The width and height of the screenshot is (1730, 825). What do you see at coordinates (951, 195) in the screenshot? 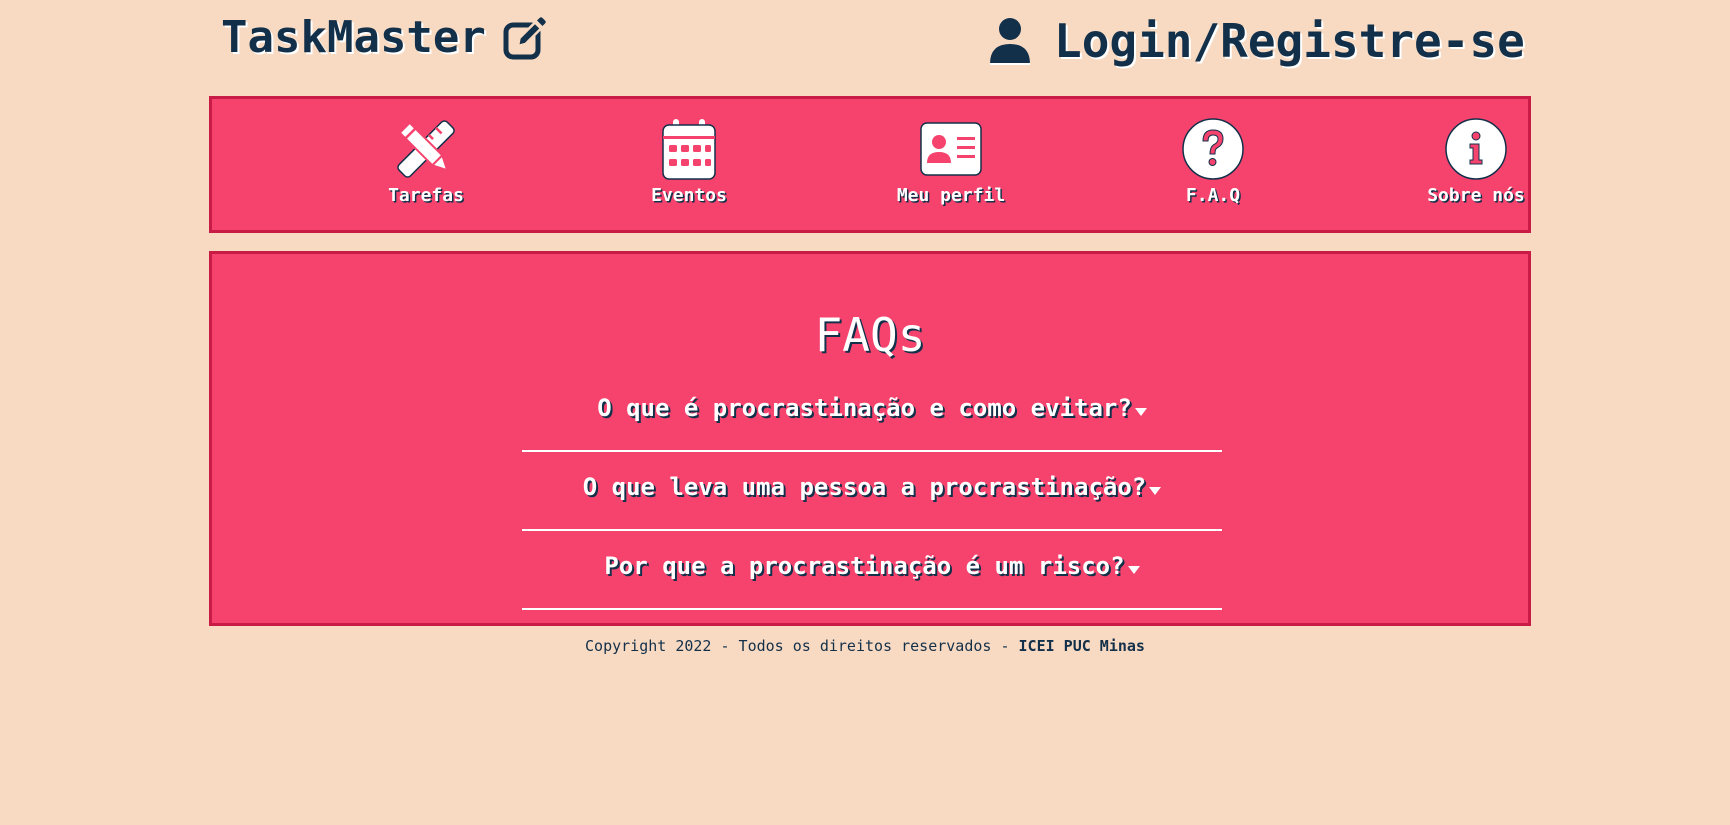
I see `nav-label-meu-perfil: Meu perfil` at bounding box center [951, 195].